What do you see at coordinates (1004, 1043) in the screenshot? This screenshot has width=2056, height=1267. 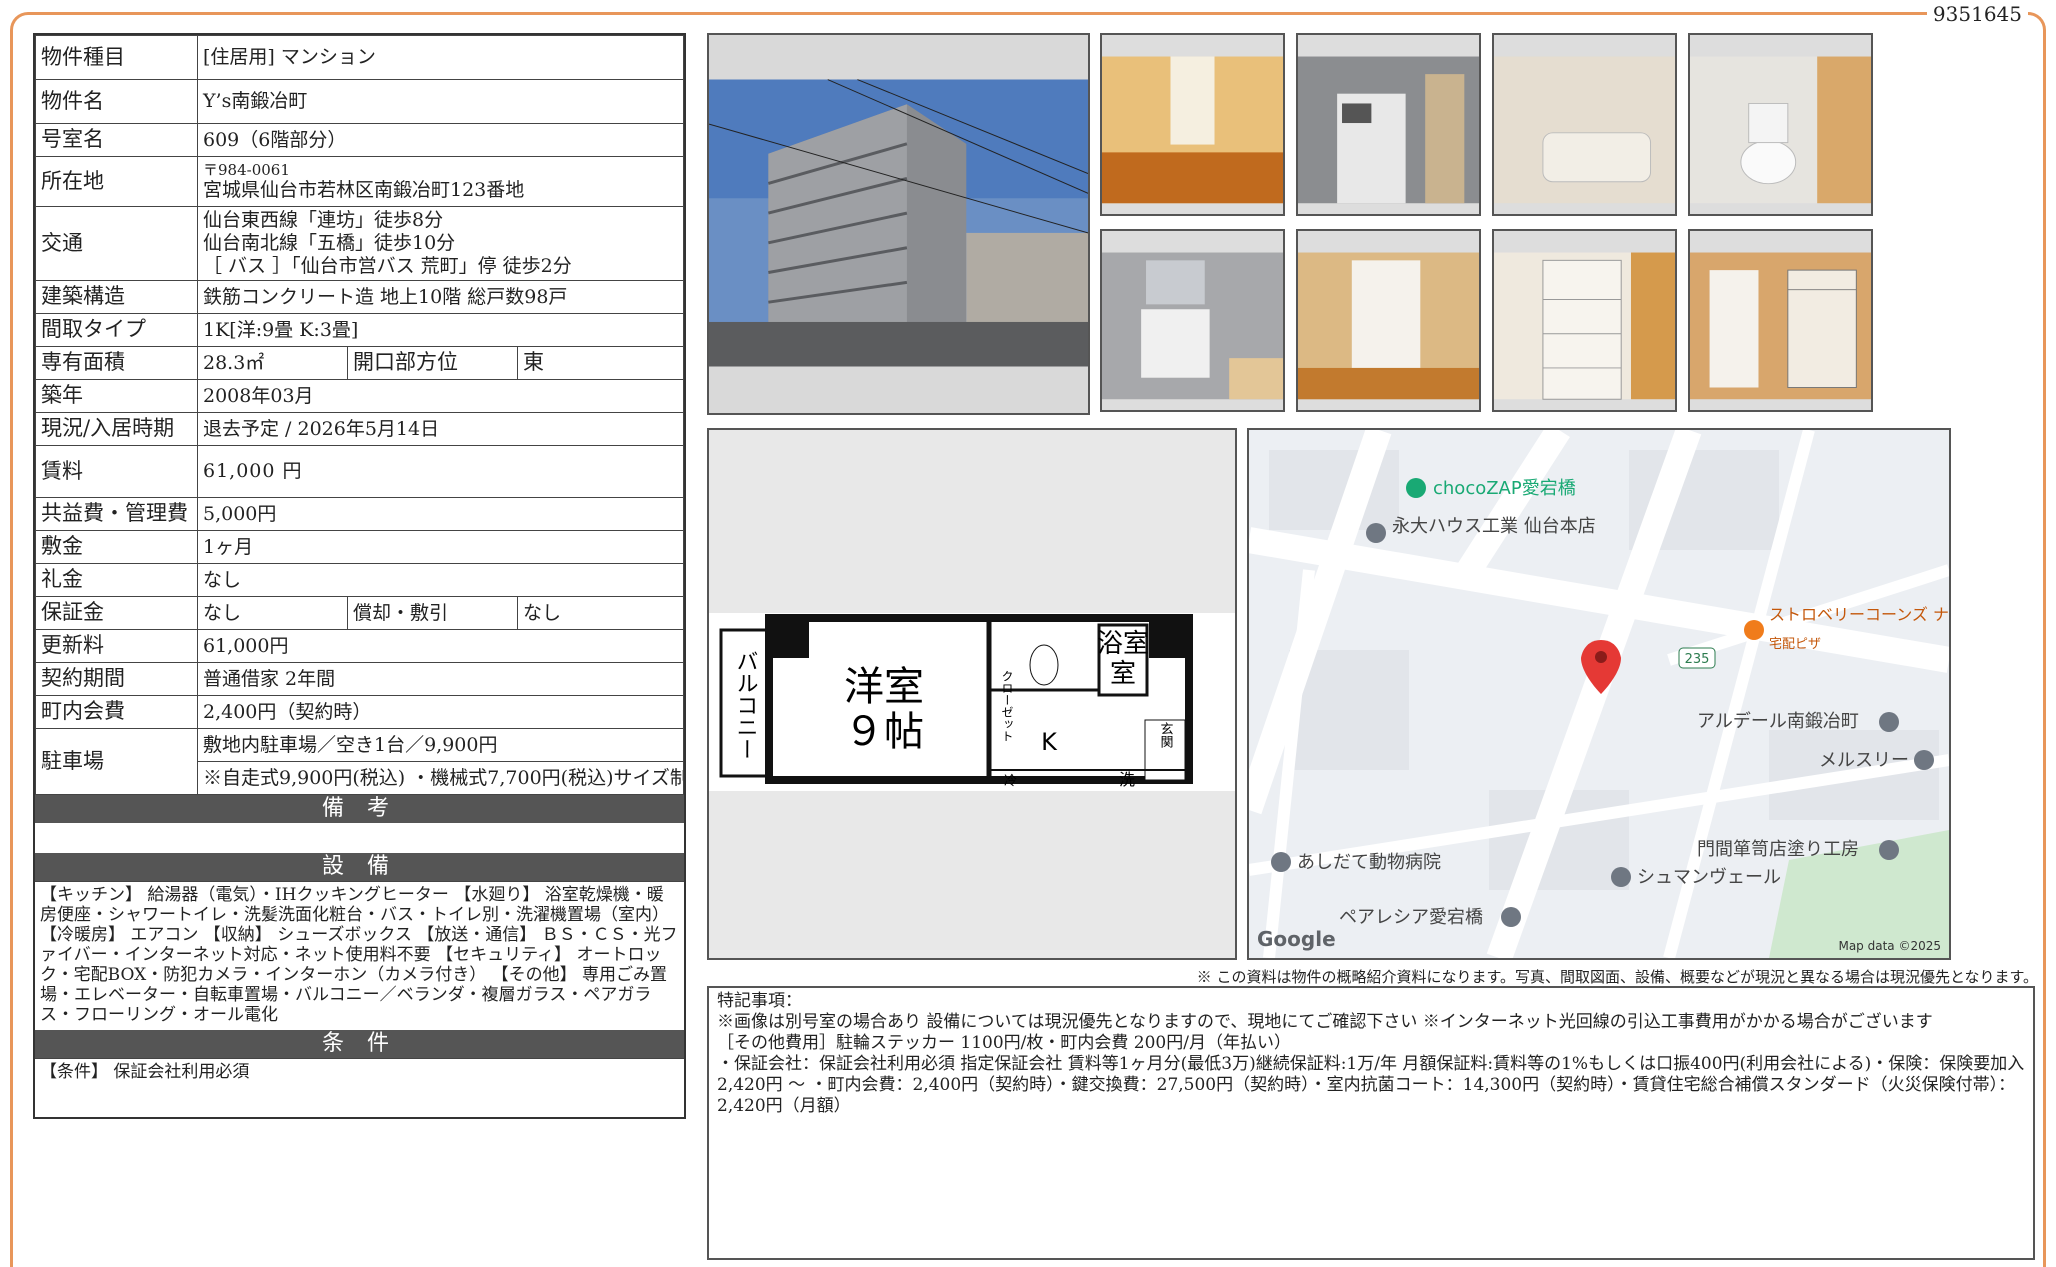 I see `special-line: ［その他費用］駐輪ステッカー 1100円/枚・町内会費 200円/月（年払い）` at bounding box center [1004, 1043].